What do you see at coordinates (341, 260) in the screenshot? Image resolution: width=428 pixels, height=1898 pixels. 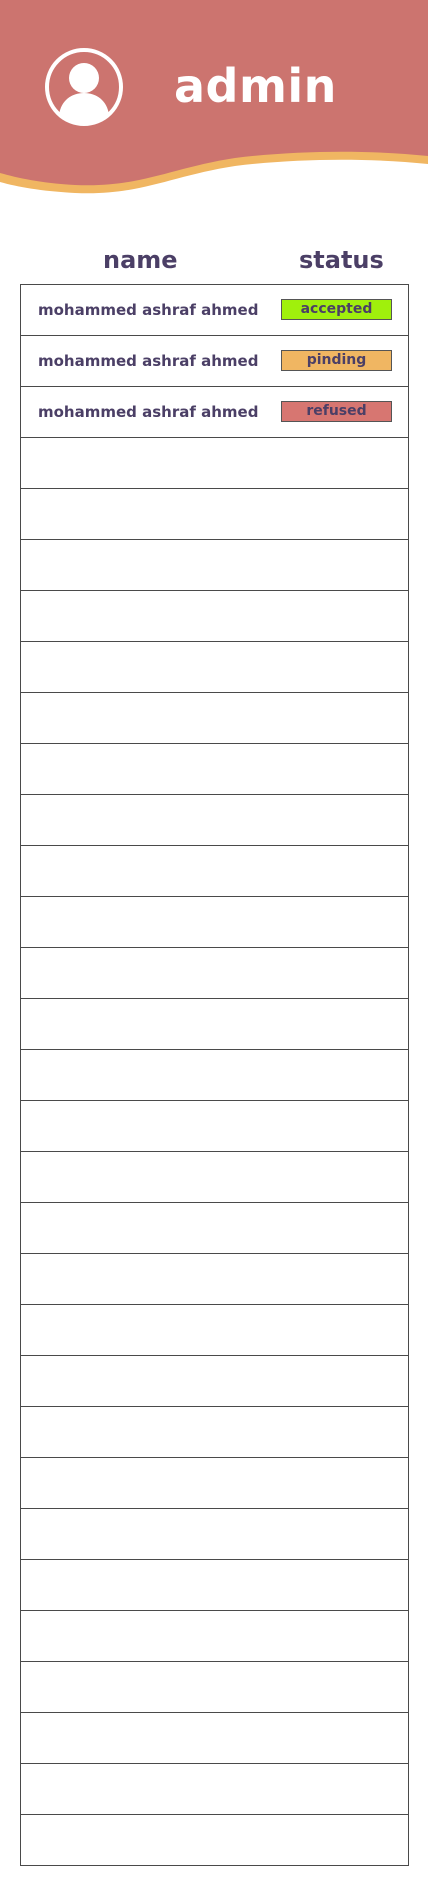 I see `column-header-status: status` at bounding box center [341, 260].